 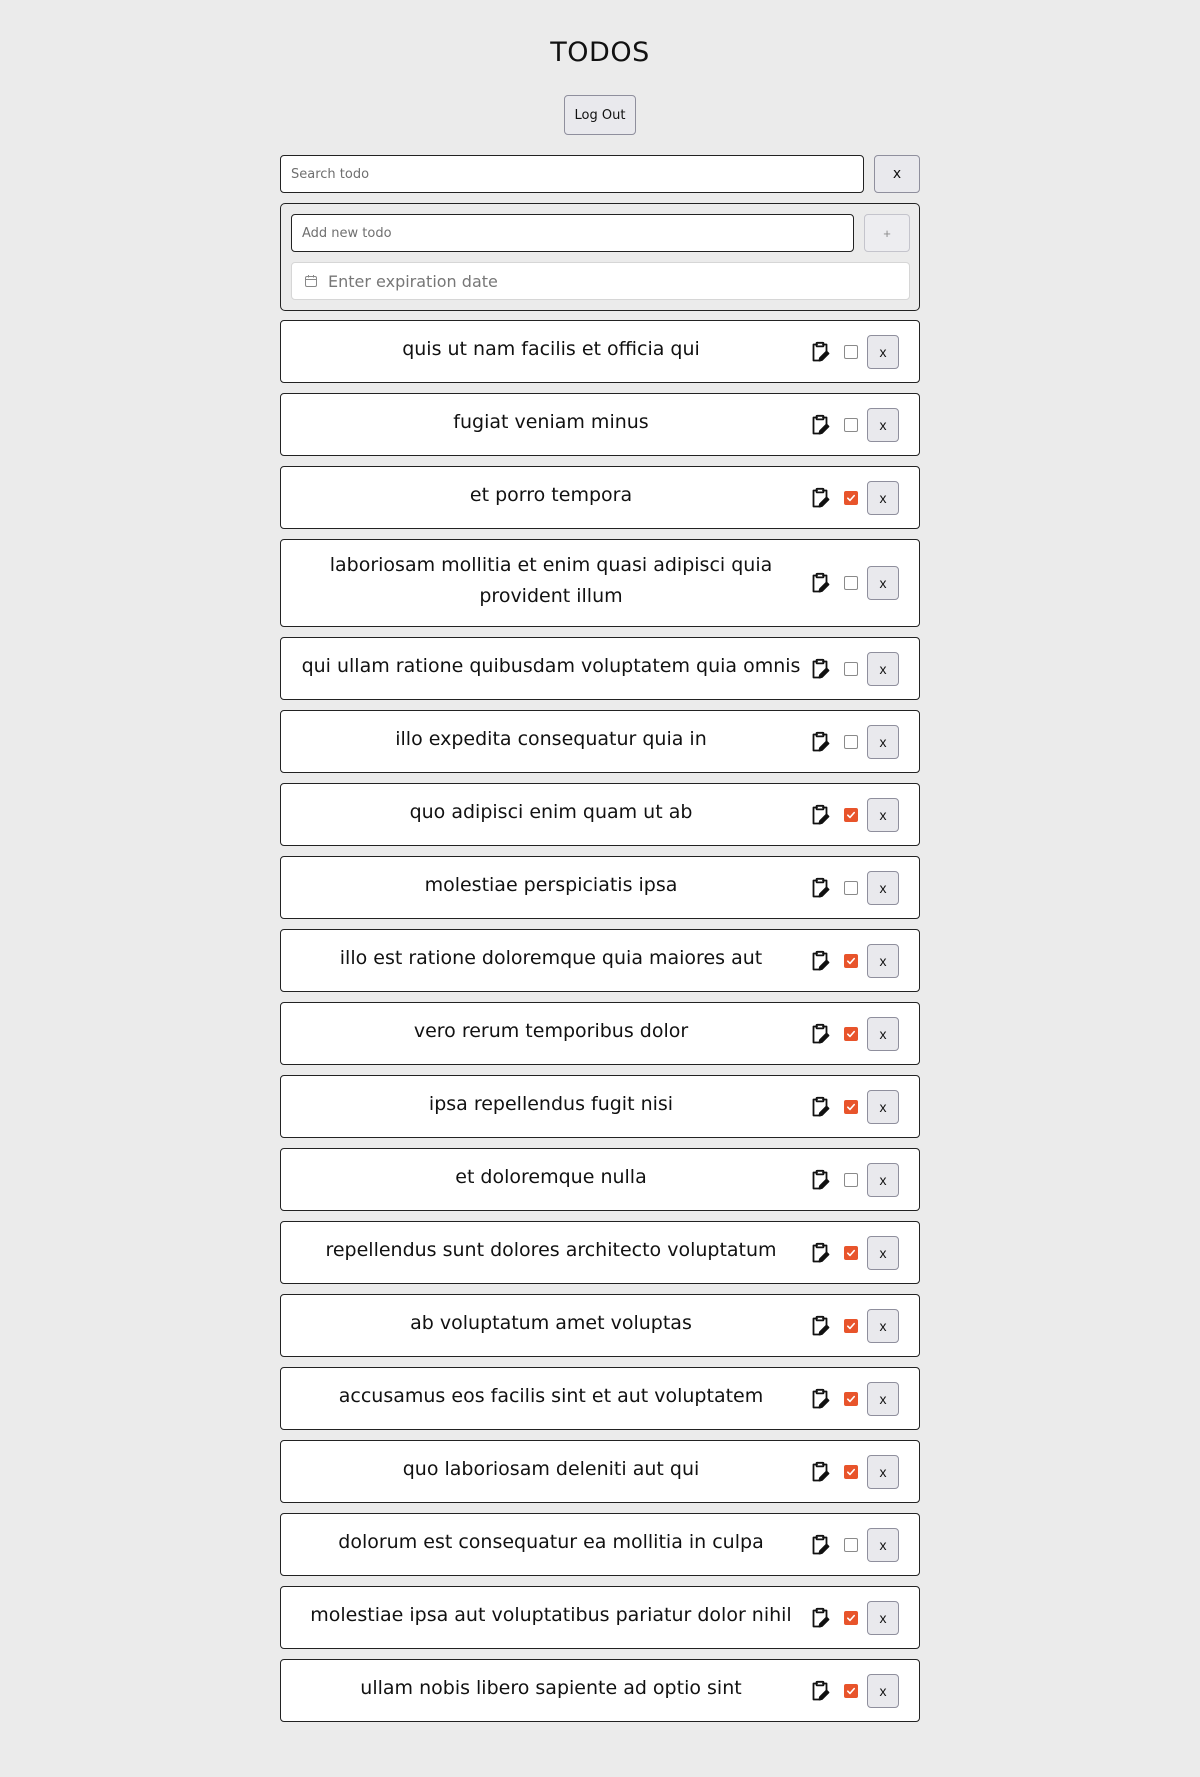 What do you see at coordinates (551, 1469) in the screenshot?
I see `todo-text: quo laboriosam deleniti aut qui` at bounding box center [551, 1469].